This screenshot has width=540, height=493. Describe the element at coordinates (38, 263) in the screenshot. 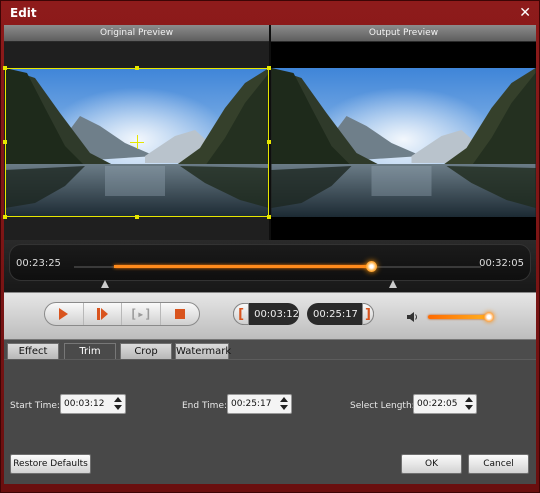

I see `current-time: 00:23:25` at that location.